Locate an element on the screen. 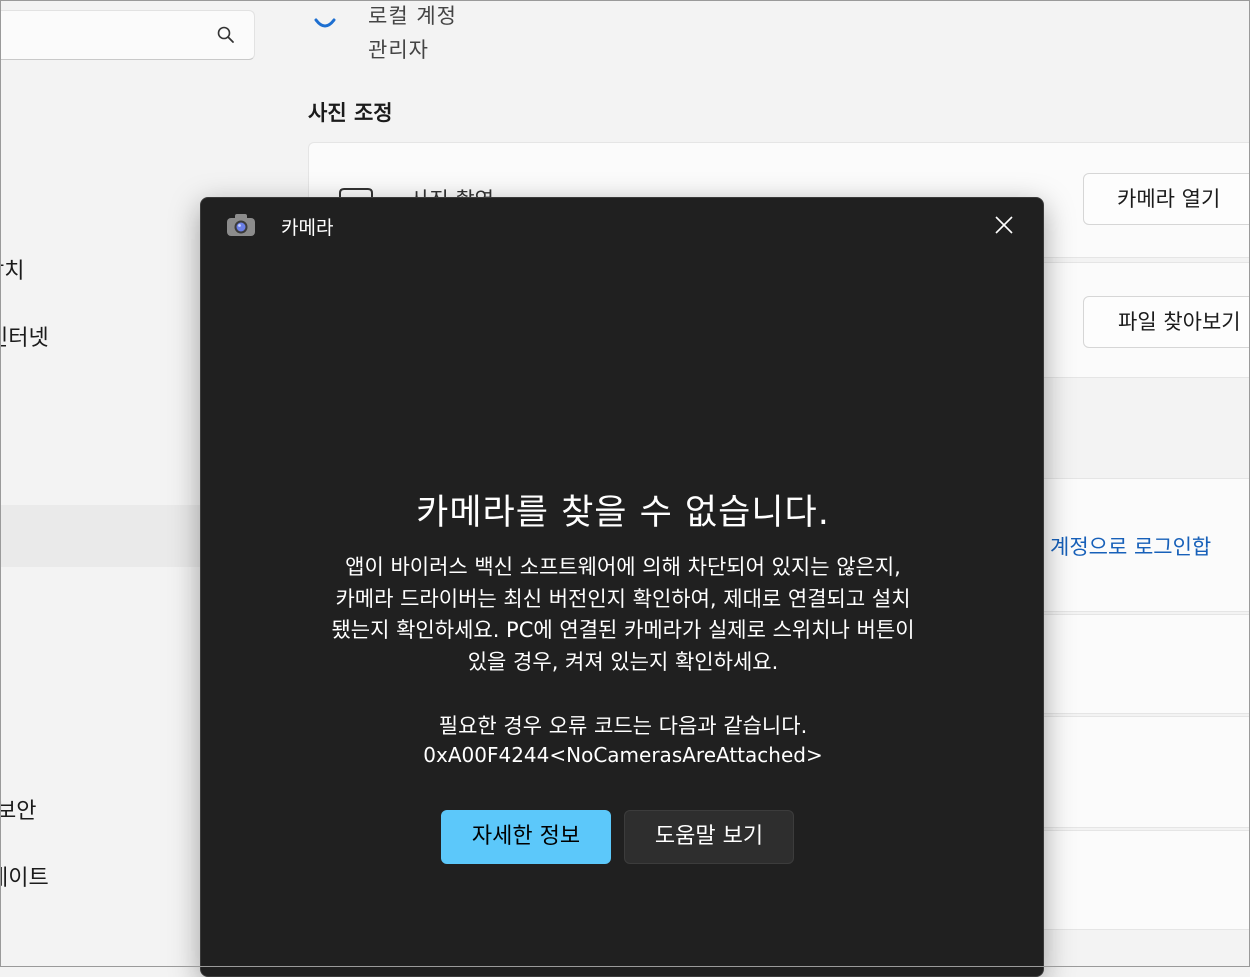 This screenshot has width=1250, height=977. error-message-line: 카메라 드라이버는 최신 버전인지 확인하여, 제대로 연결되고 설치 is located at coordinates (623, 598).